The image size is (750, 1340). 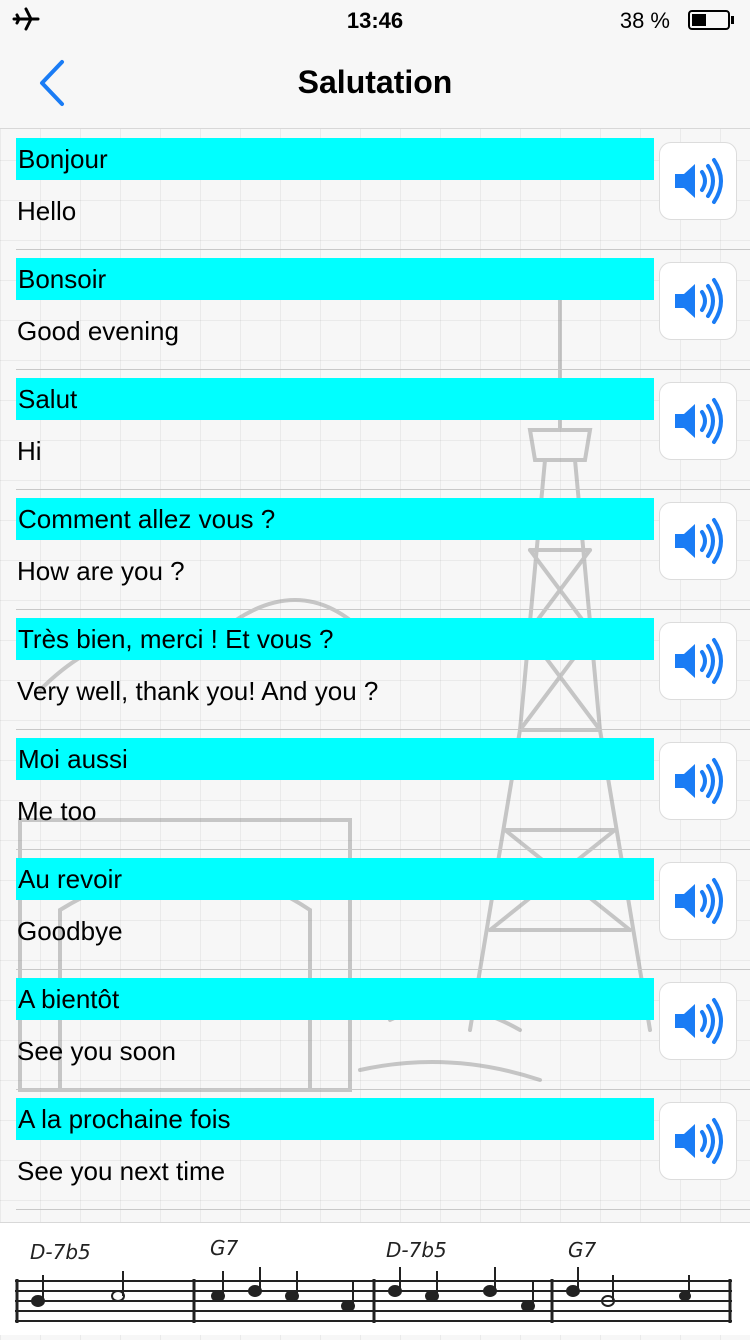 I want to click on phrase-row: A la prochaine fois See you next time, so click(x=375, y=1150).